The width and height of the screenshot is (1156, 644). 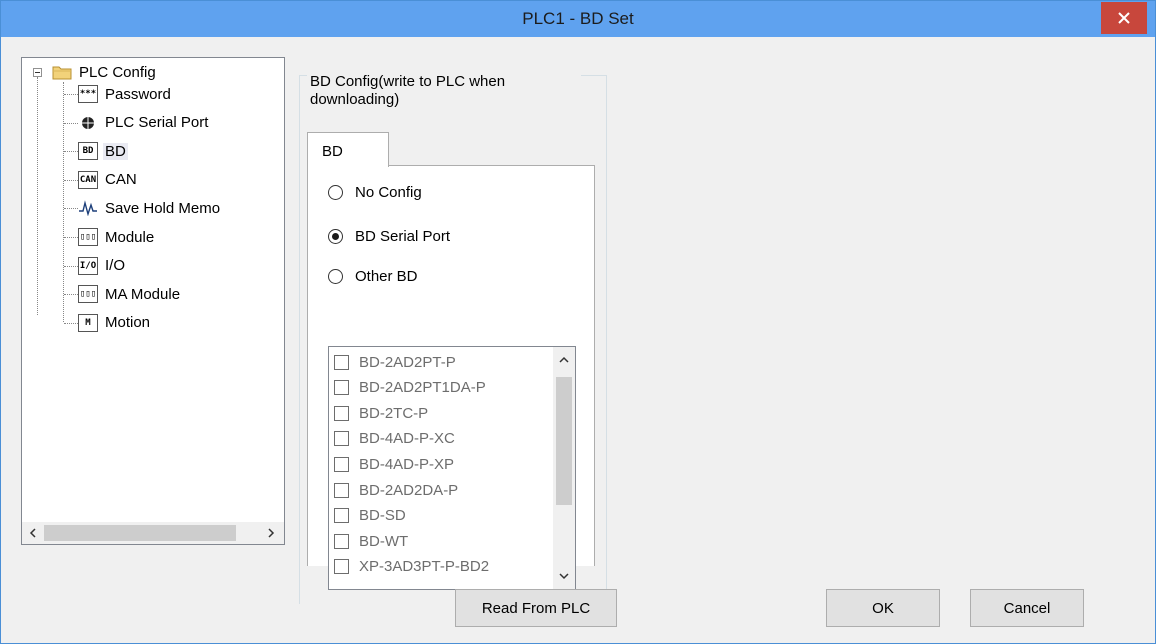 I want to click on ma-module-icon: ▯▯▯, so click(x=88, y=294).